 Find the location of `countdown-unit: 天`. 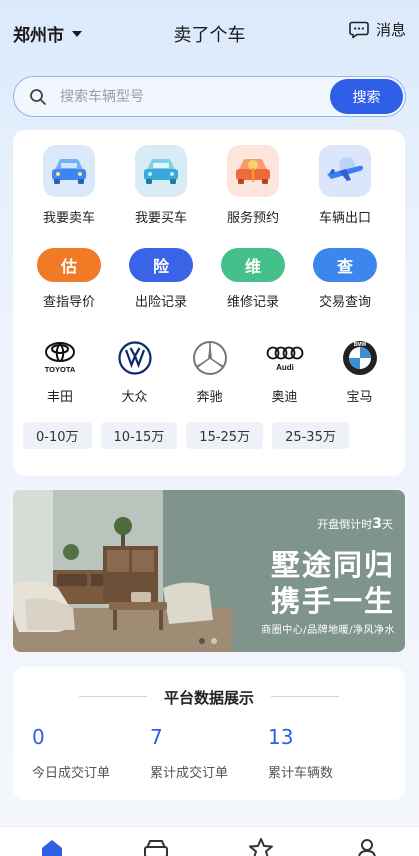

countdown-unit: 天 is located at coordinates (387, 524).